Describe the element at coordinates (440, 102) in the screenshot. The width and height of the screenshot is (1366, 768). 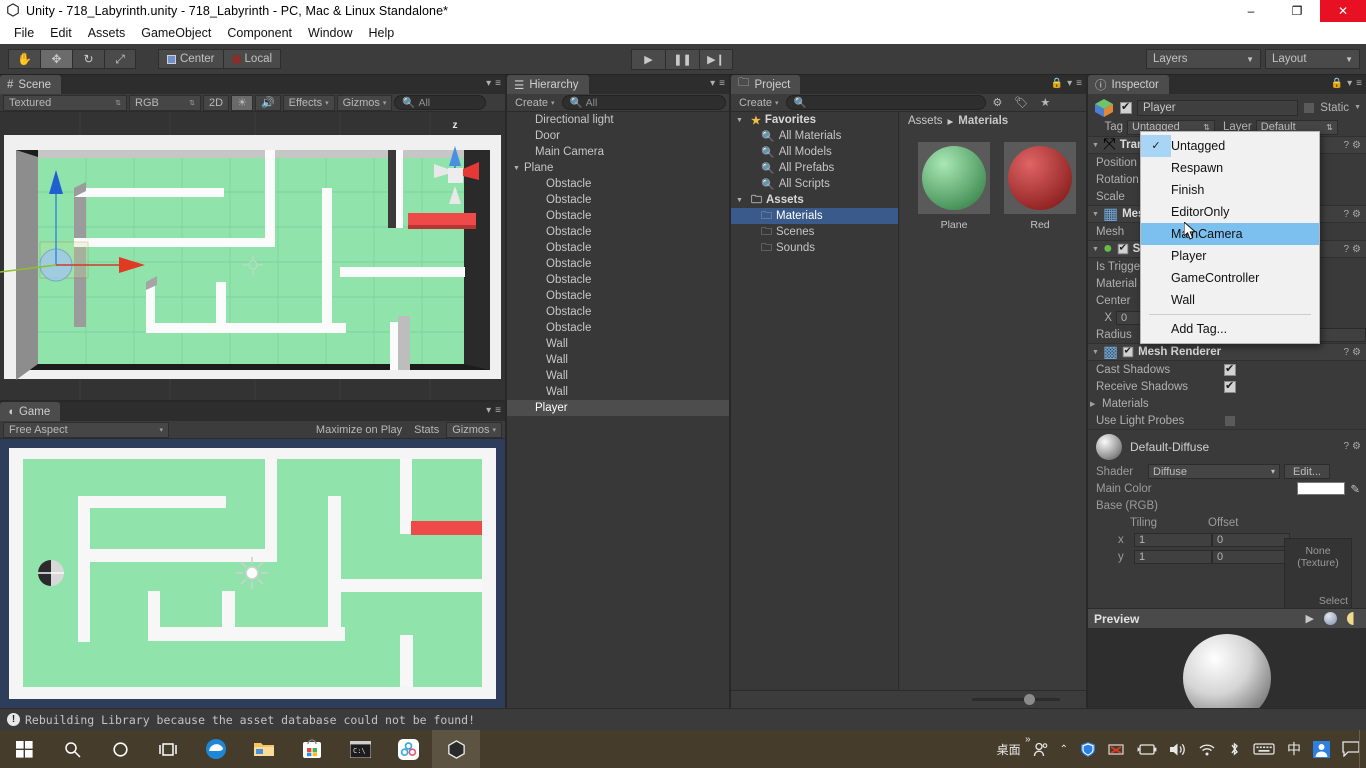
I see `scene-search-input: 🔍 All` at that location.